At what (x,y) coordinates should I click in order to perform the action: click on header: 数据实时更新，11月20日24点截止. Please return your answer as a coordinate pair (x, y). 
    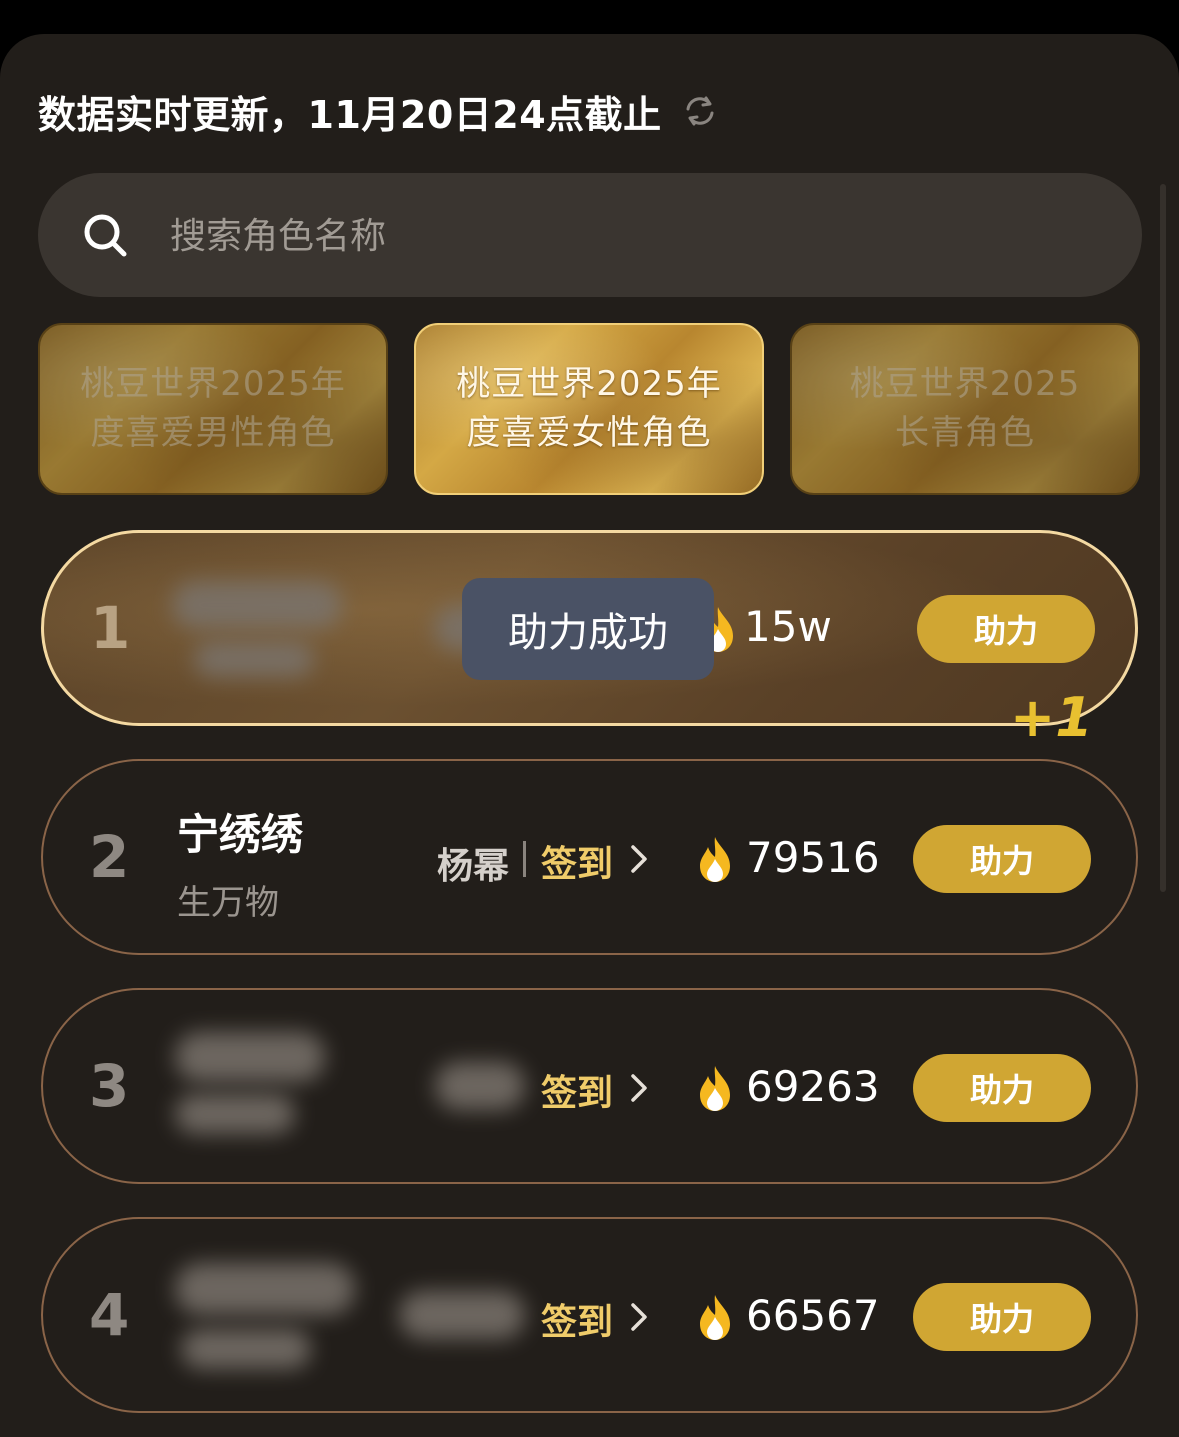
    Looking at the image, I should click on (378, 111).